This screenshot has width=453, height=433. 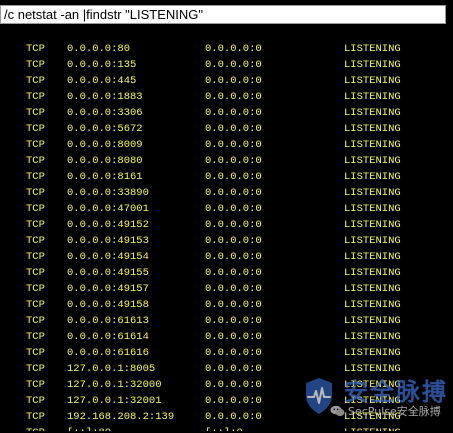 I want to click on local-address-cell: 0.0.0.0:445, so click(x=102, y=81).